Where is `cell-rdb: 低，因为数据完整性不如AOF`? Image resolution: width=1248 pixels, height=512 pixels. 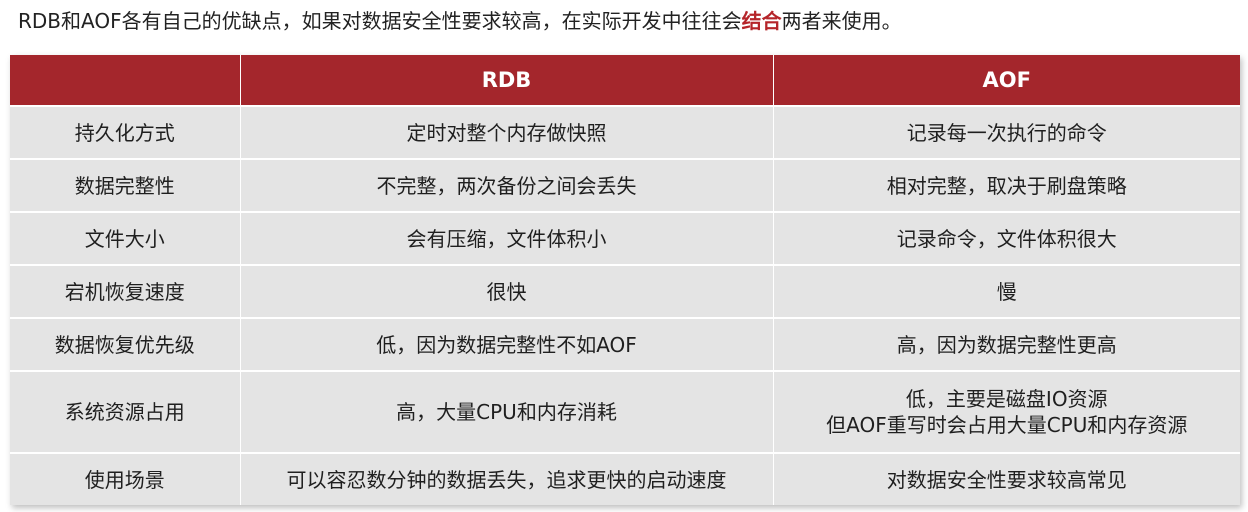 cell-rdb: 低，因为数据完整性不如AOF is located at coordinates (507, 344).